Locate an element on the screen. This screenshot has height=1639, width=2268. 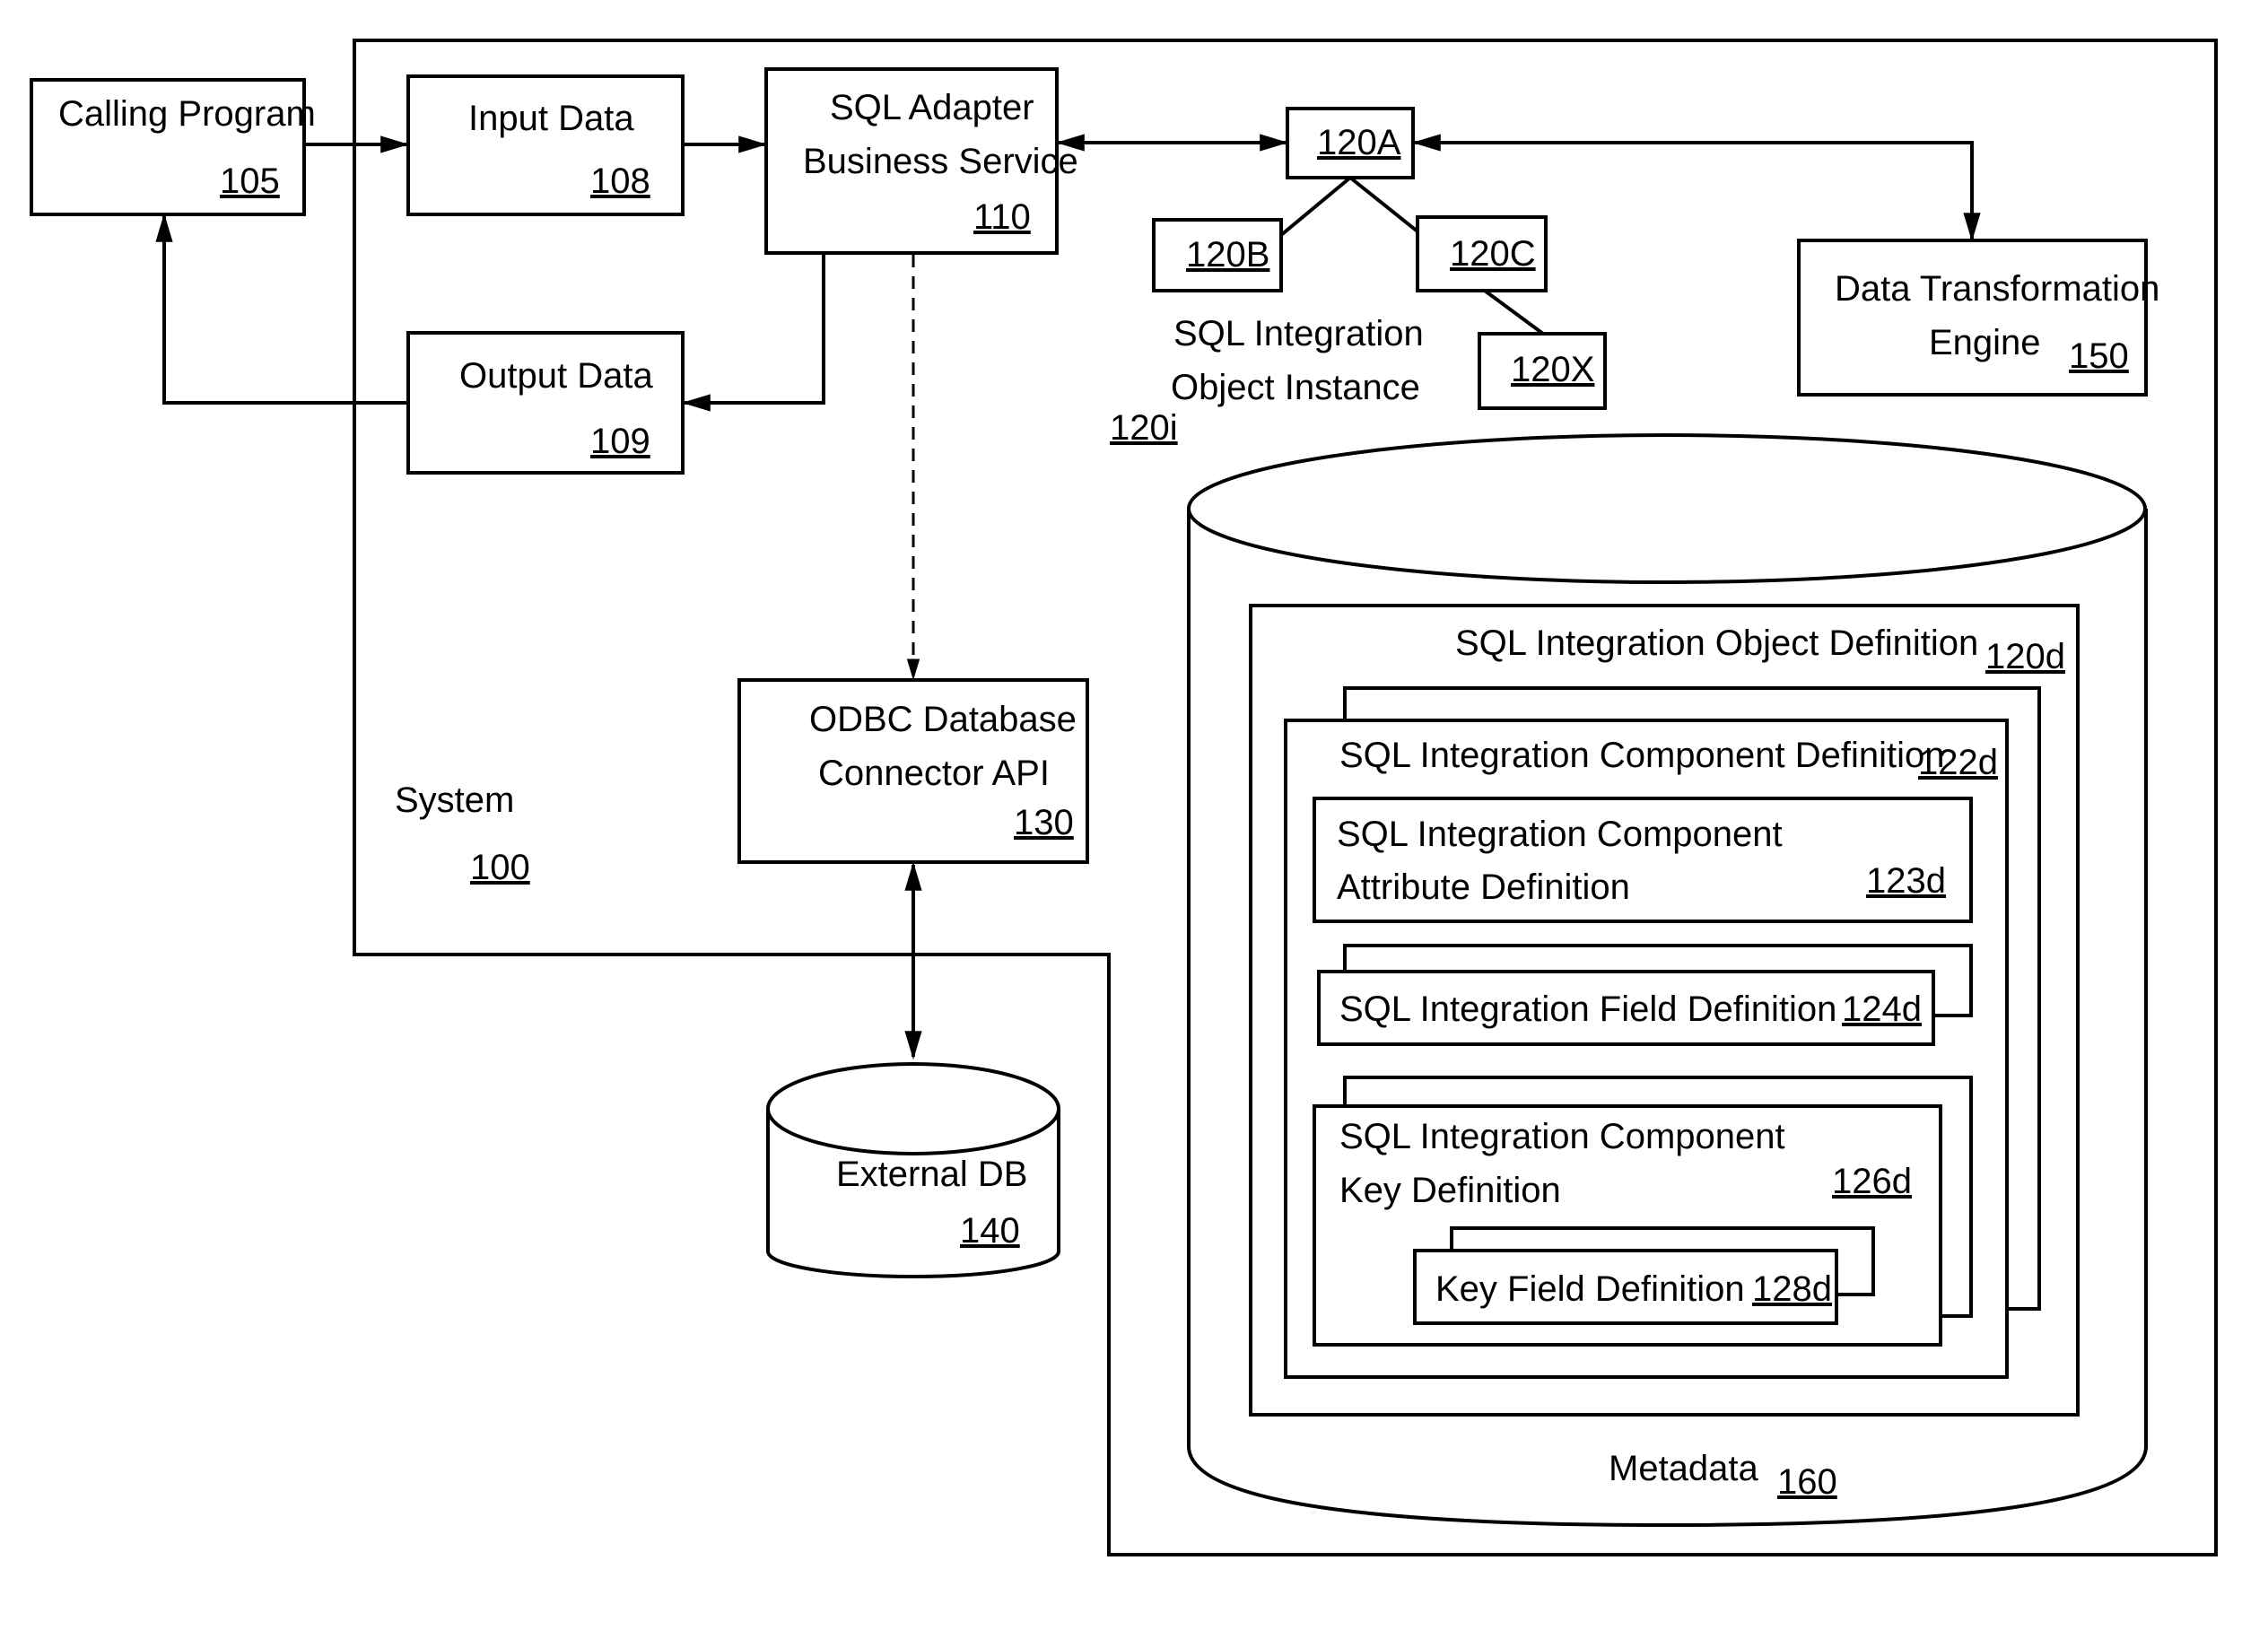
key-field-definition-box: Key Field Definition 128d is located at coordinates (1625, 1287).